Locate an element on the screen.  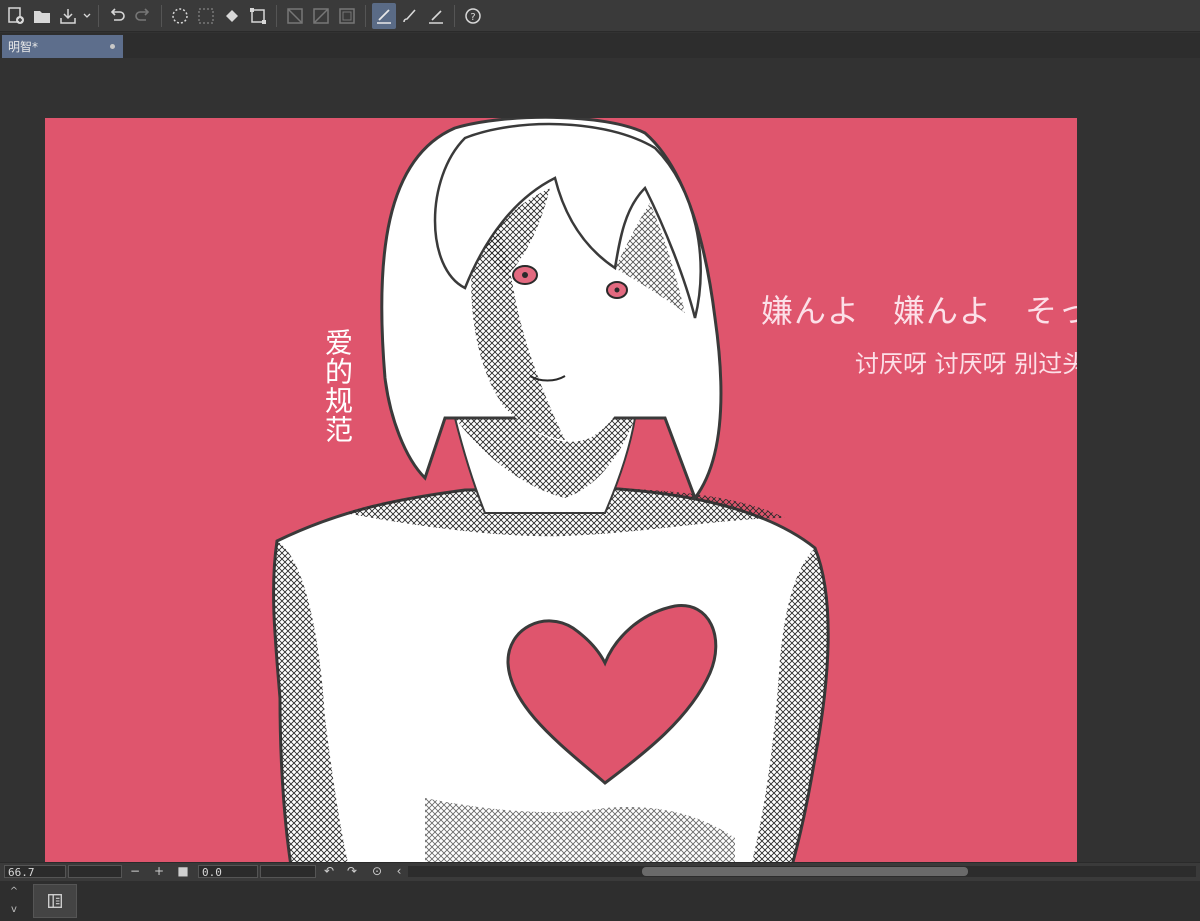
gradient-icon is located at coordinates (321, 16).